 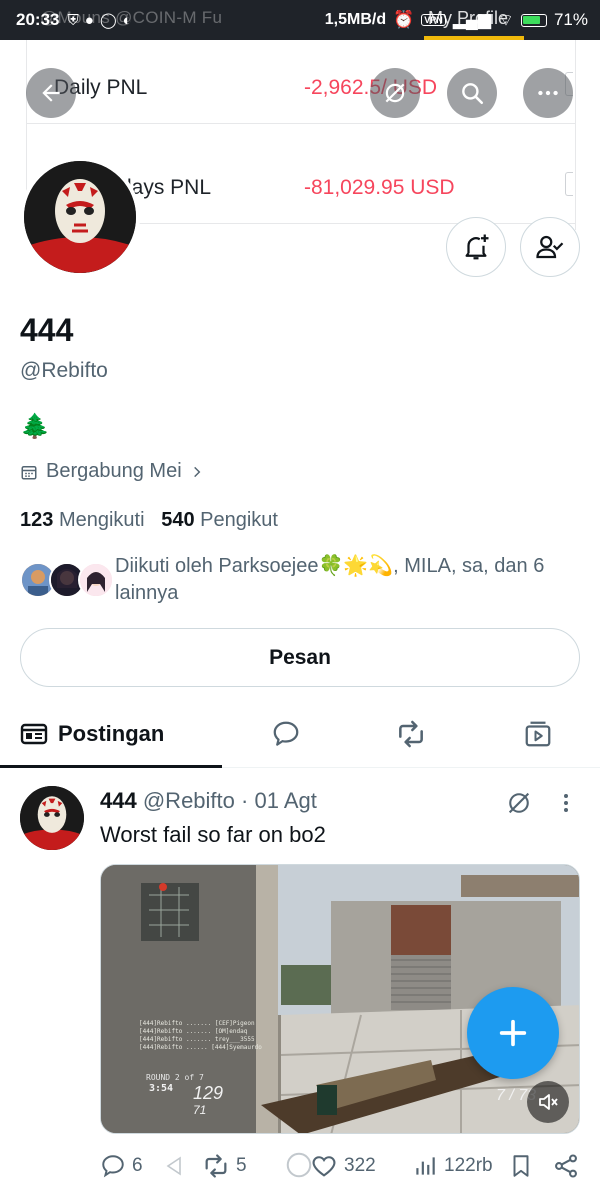 I want to click on bookmark-icon, so click(x=521, y=1166).